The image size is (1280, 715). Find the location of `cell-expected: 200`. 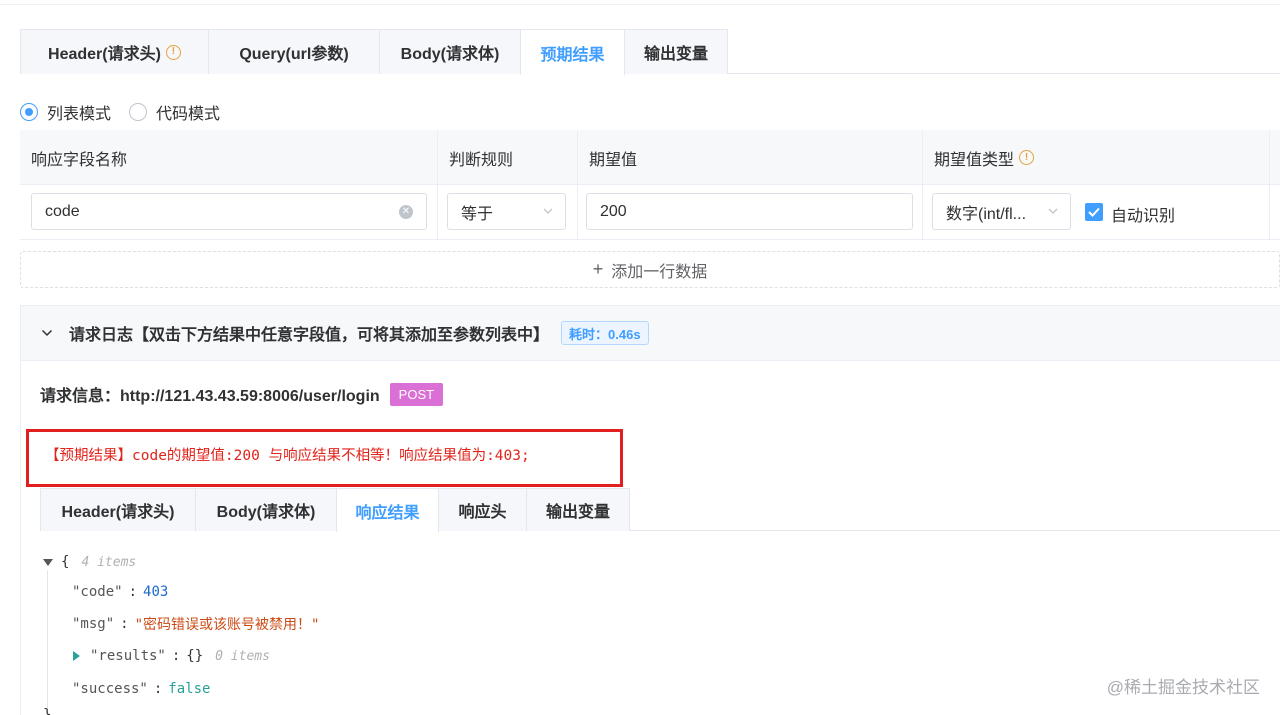

cell-expected: 200 is located at coordinates (750, 212).